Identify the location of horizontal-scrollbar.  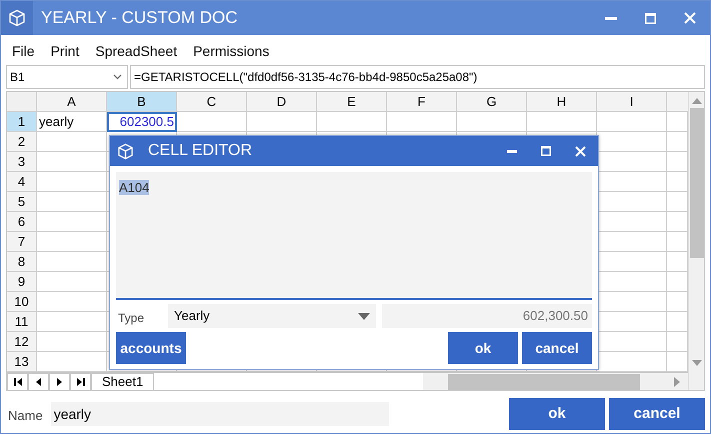
(555, 381).